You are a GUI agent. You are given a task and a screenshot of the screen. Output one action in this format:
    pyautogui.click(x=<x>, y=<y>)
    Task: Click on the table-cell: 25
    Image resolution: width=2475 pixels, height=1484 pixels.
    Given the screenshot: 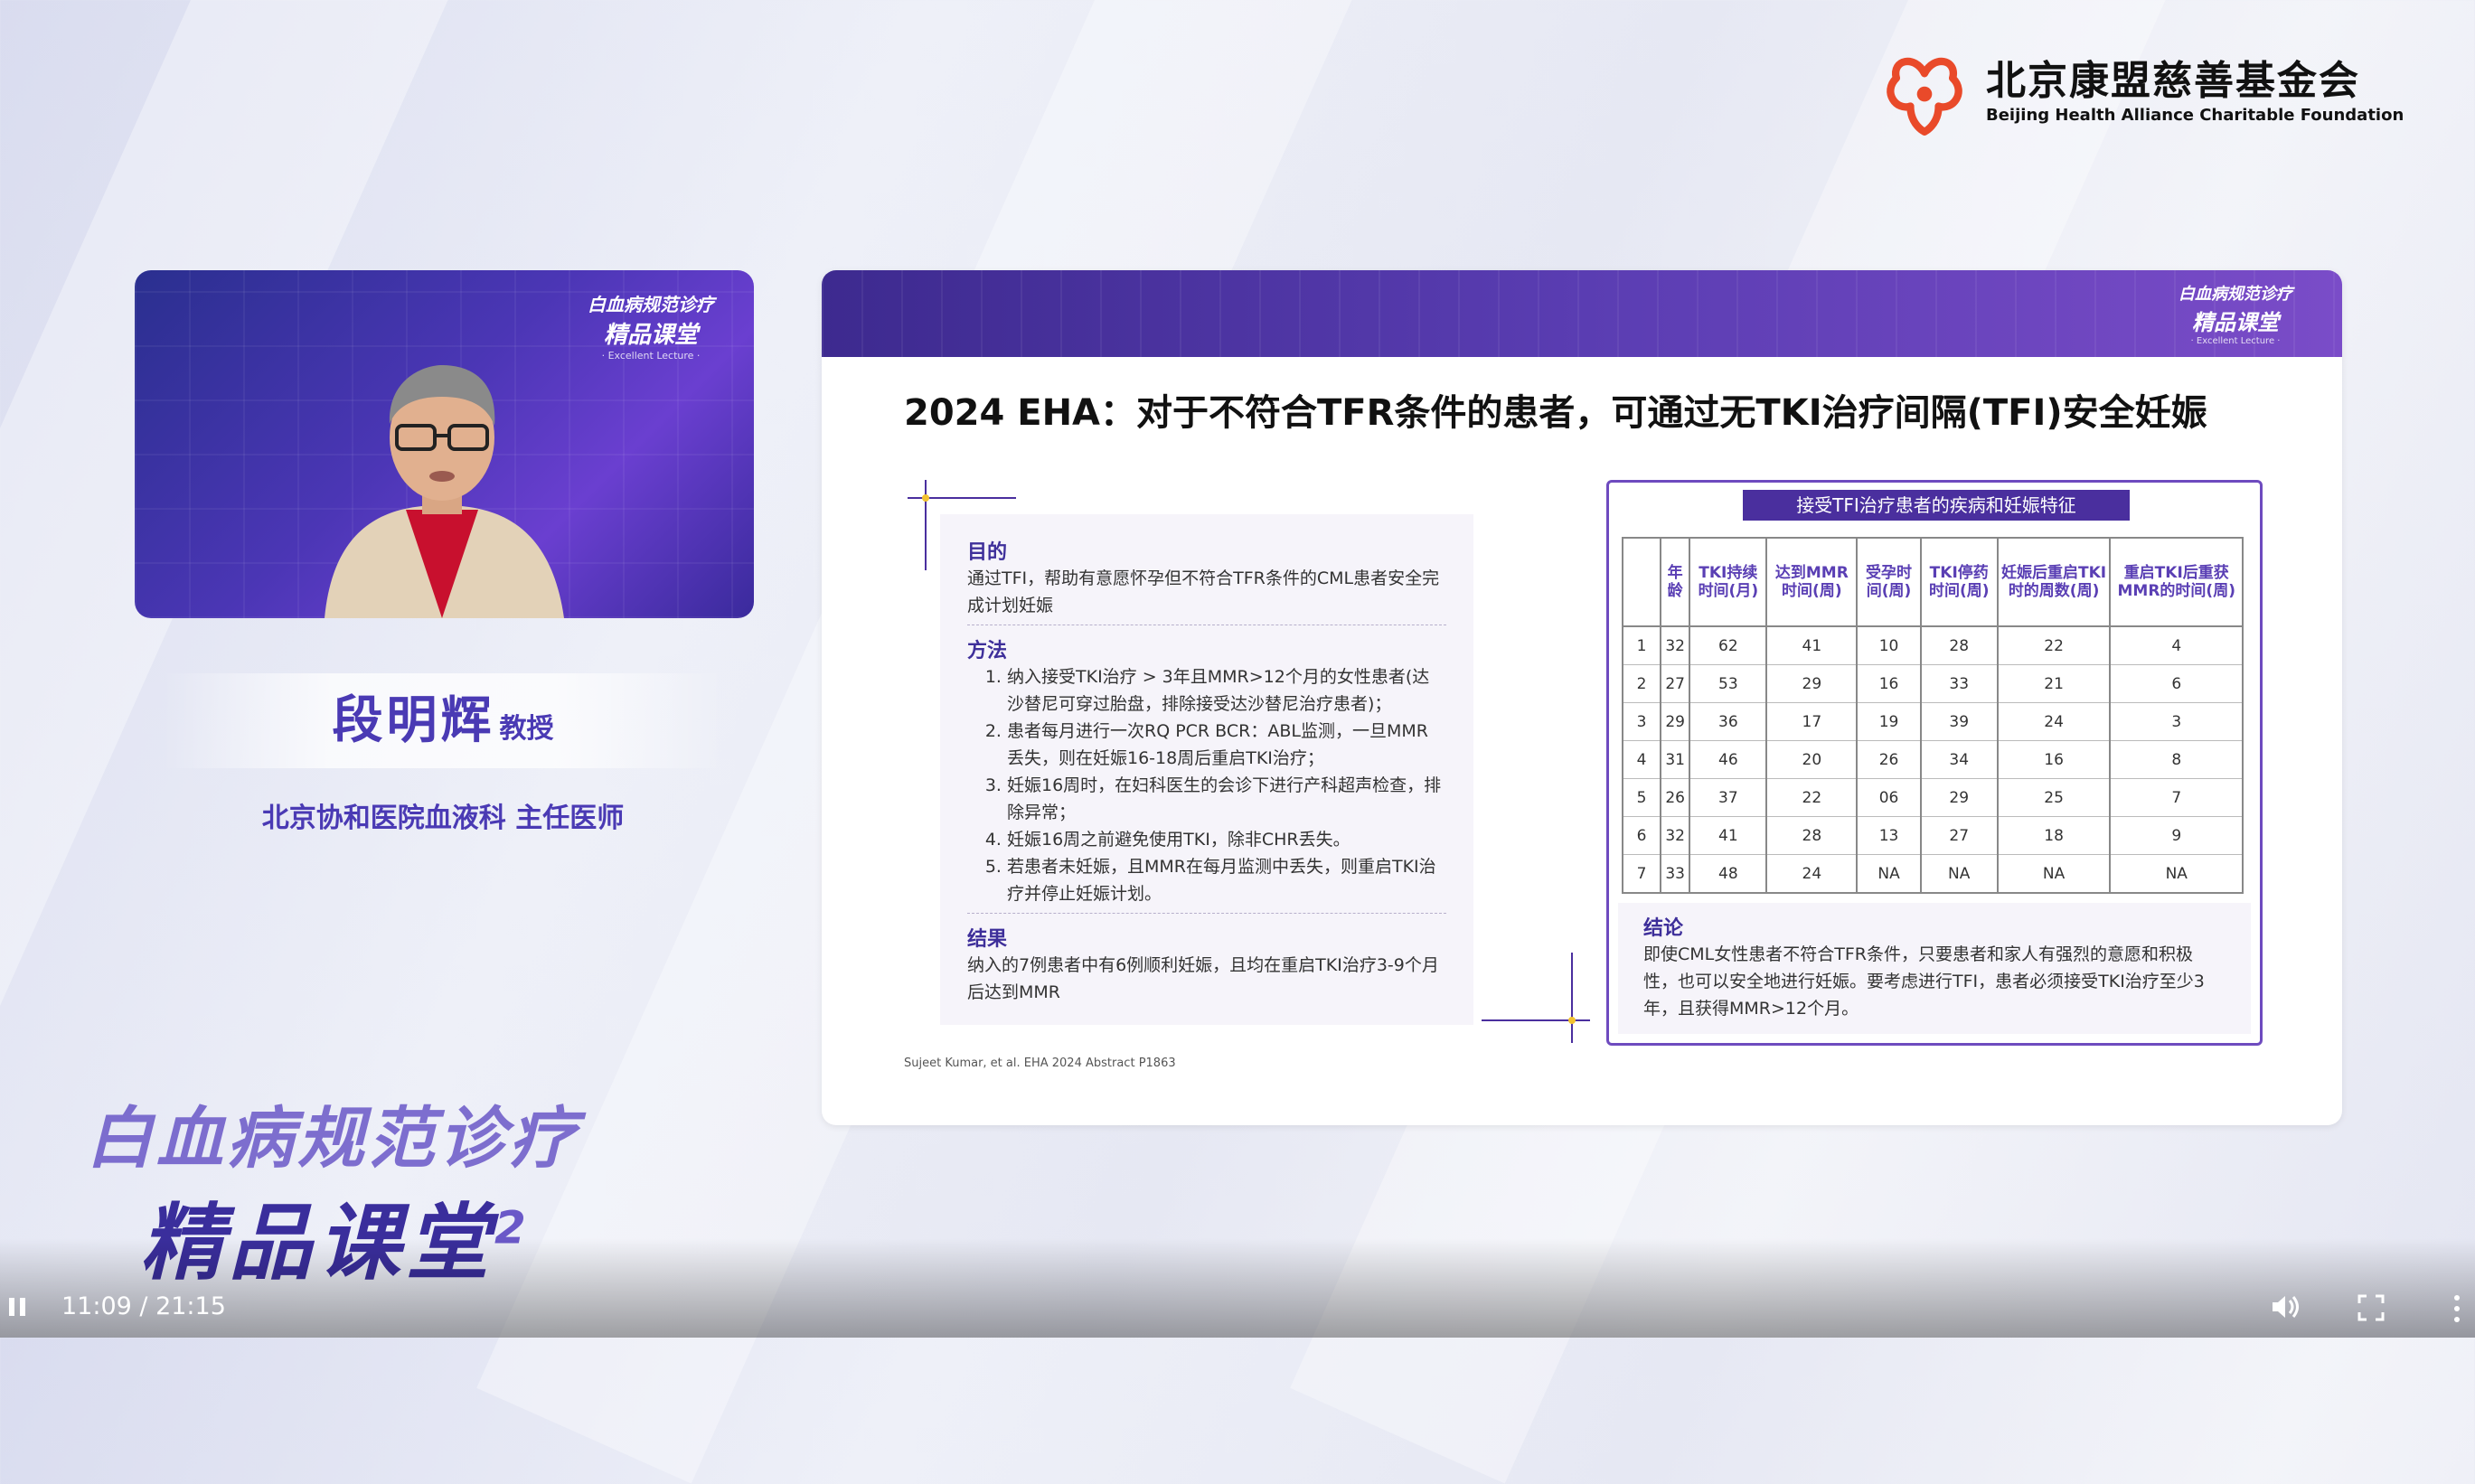 What is the action you would take?
    pyautogui.click(x=2054, y=798)
    